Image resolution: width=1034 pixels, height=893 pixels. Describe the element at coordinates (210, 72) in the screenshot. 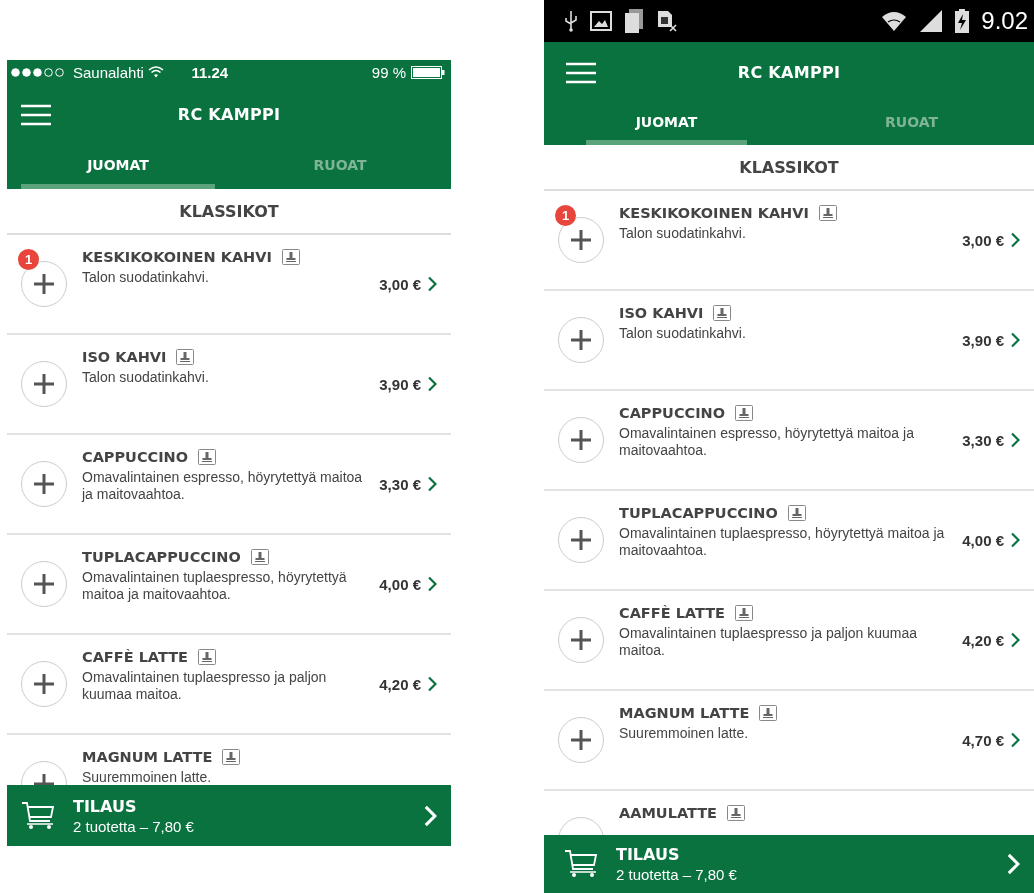

I see `clock-time: 11.24` at that location.